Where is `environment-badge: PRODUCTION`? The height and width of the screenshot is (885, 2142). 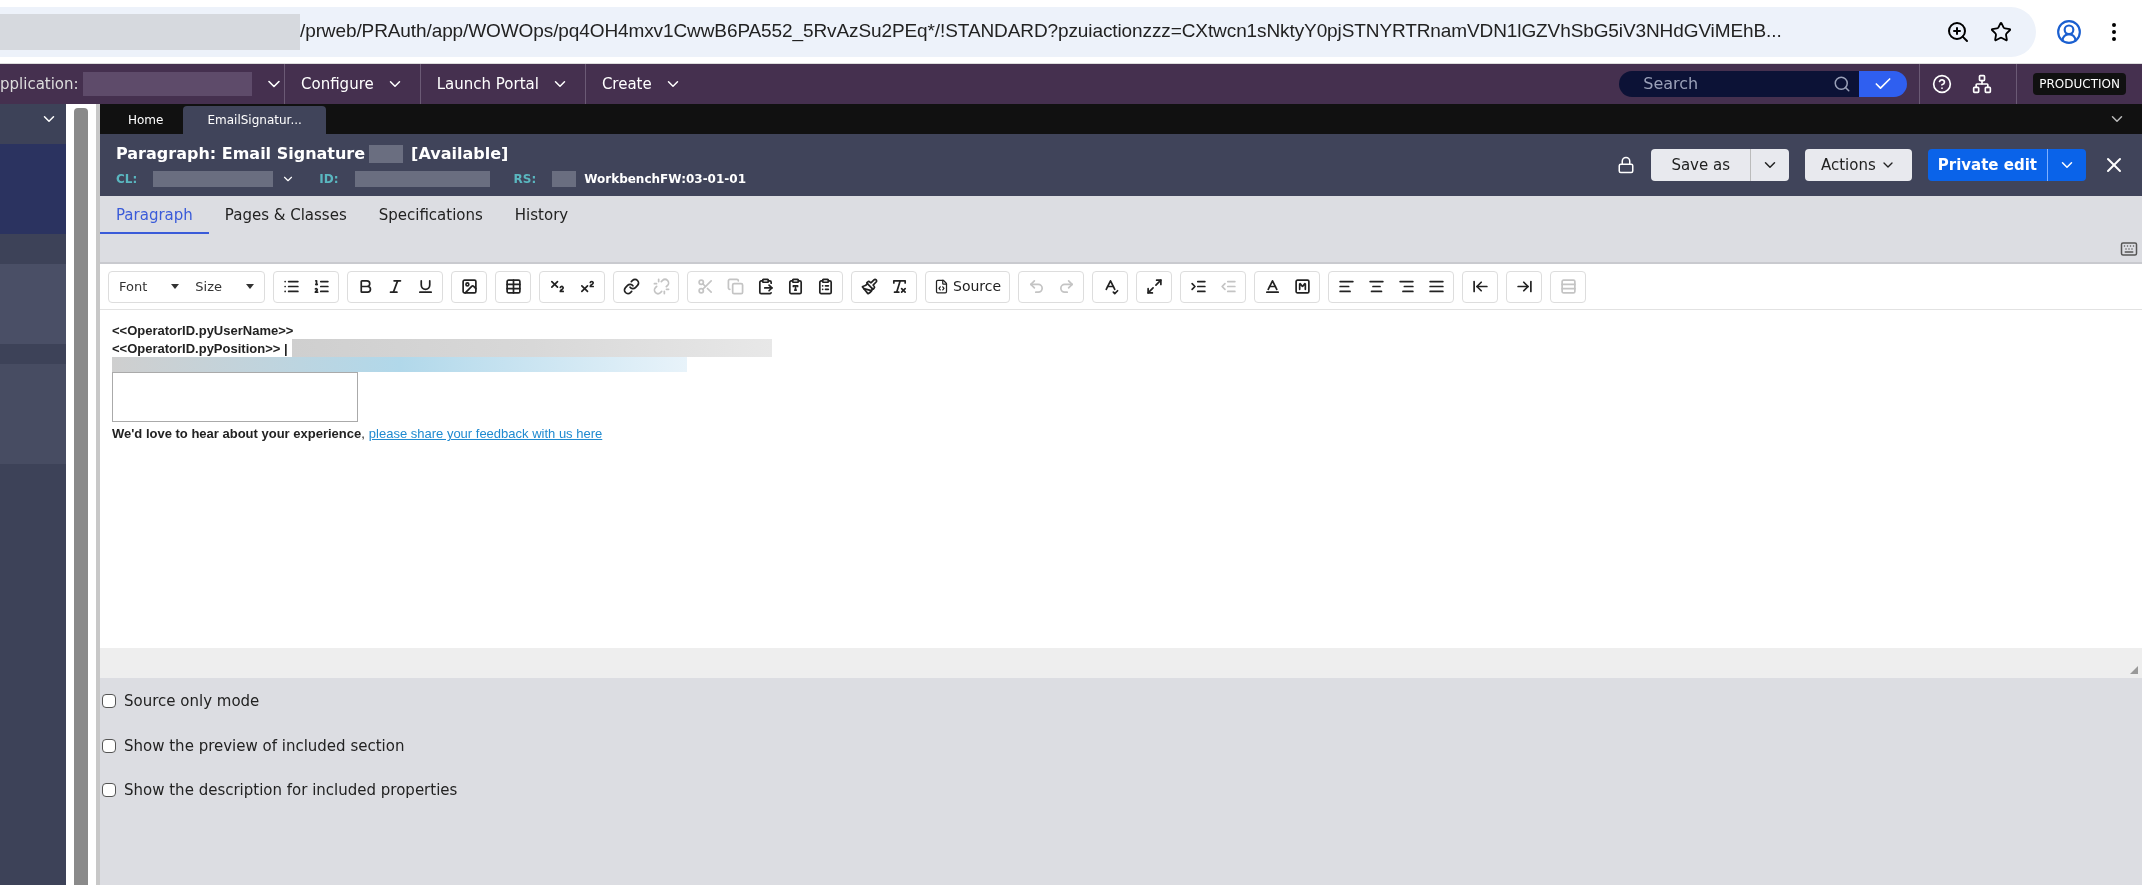 environment-badge: PRODUCTION is located at coordinates (2079, 84).